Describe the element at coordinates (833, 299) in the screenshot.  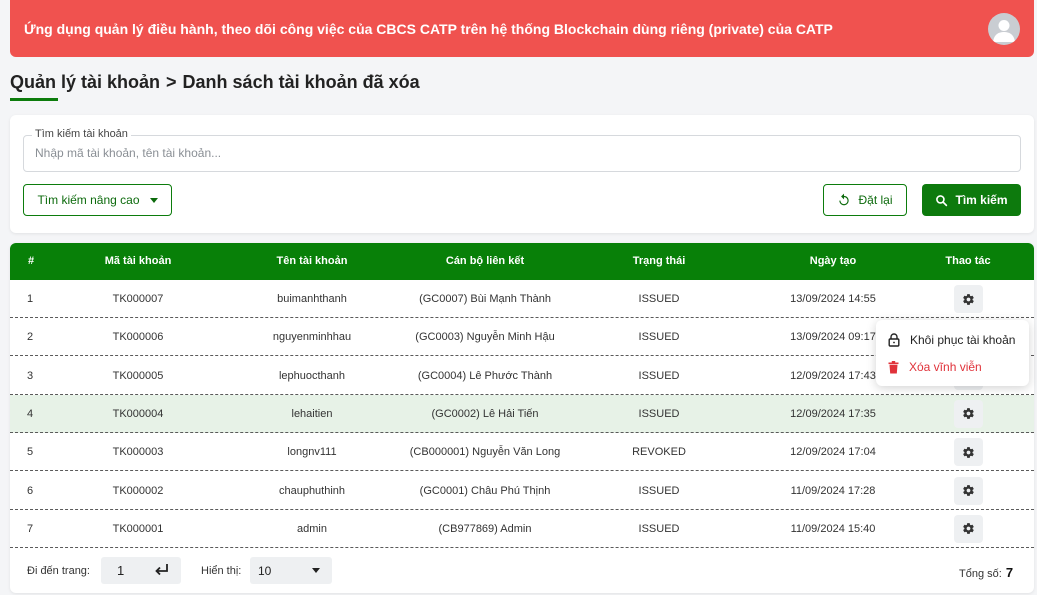
I see `cell-created-date: 13/09/2024 14:55` at that location.